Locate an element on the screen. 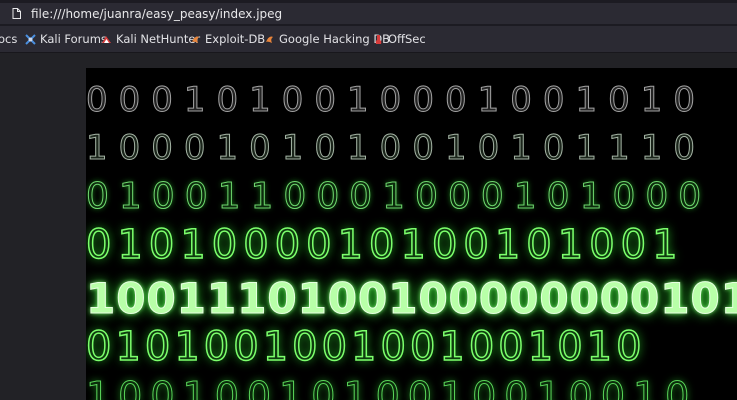 The height and width of the screenshot is (400, 737). bookmark-label: ocs is located at coordinates (9, 39).